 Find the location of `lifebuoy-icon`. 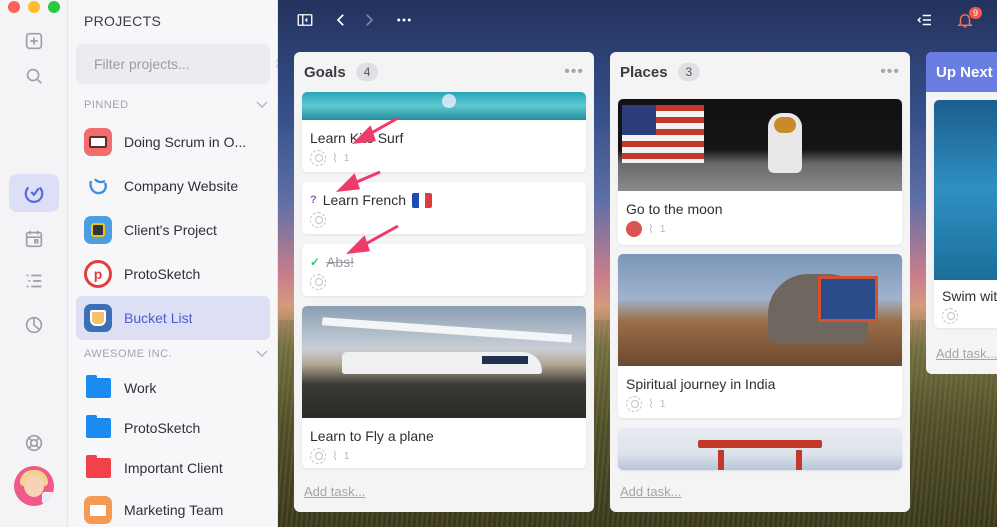

lifebuoy-icon is located at coordinates (34, 443).